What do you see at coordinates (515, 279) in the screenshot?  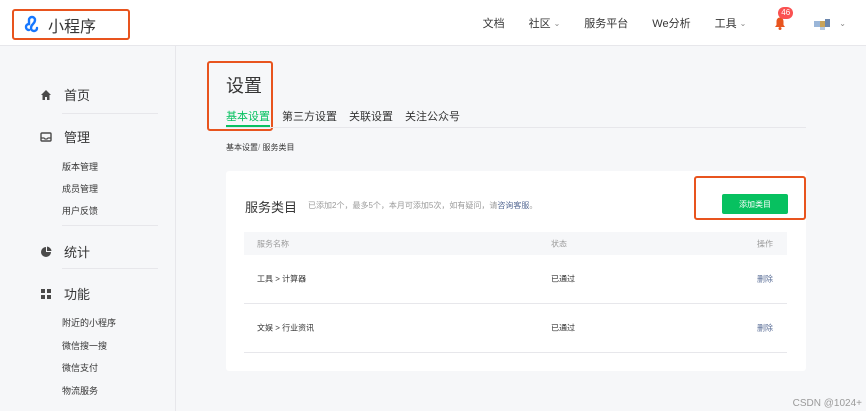 I see `table-row: 工具 > 计算器 已通过 删除` at bounding box center [515, 279].